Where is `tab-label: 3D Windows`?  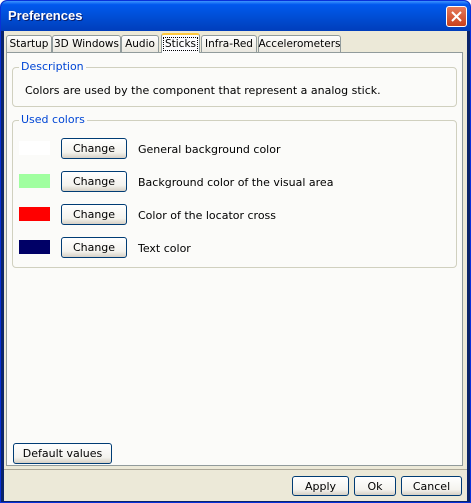 tab-label: 3D Windows is located at coordinates (86, 44).